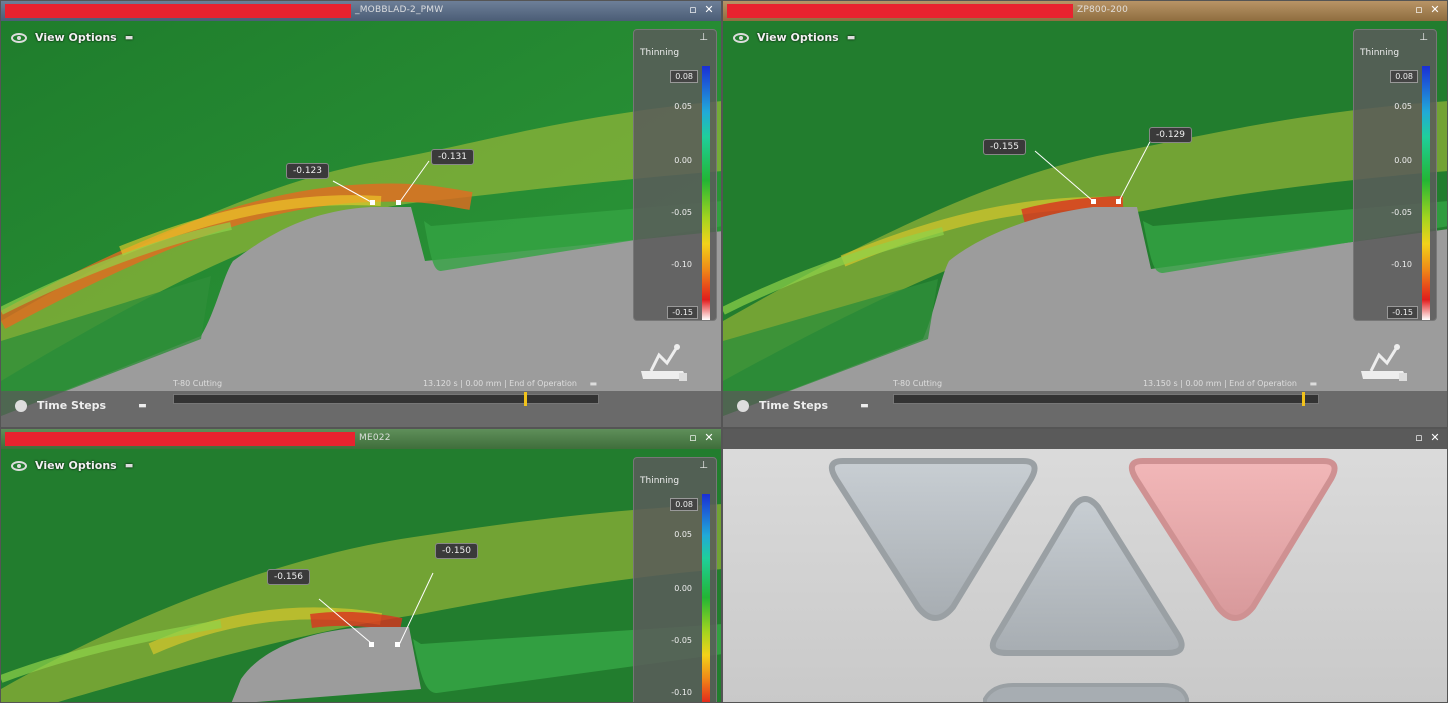 The image size is (1448, 703). I want to click on pane-1-title: _MOBBLAD-2_PMW, so click(399, 10).